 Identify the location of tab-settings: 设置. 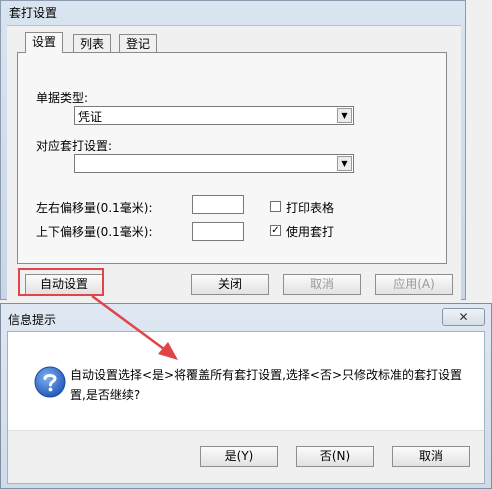
(44, 42).